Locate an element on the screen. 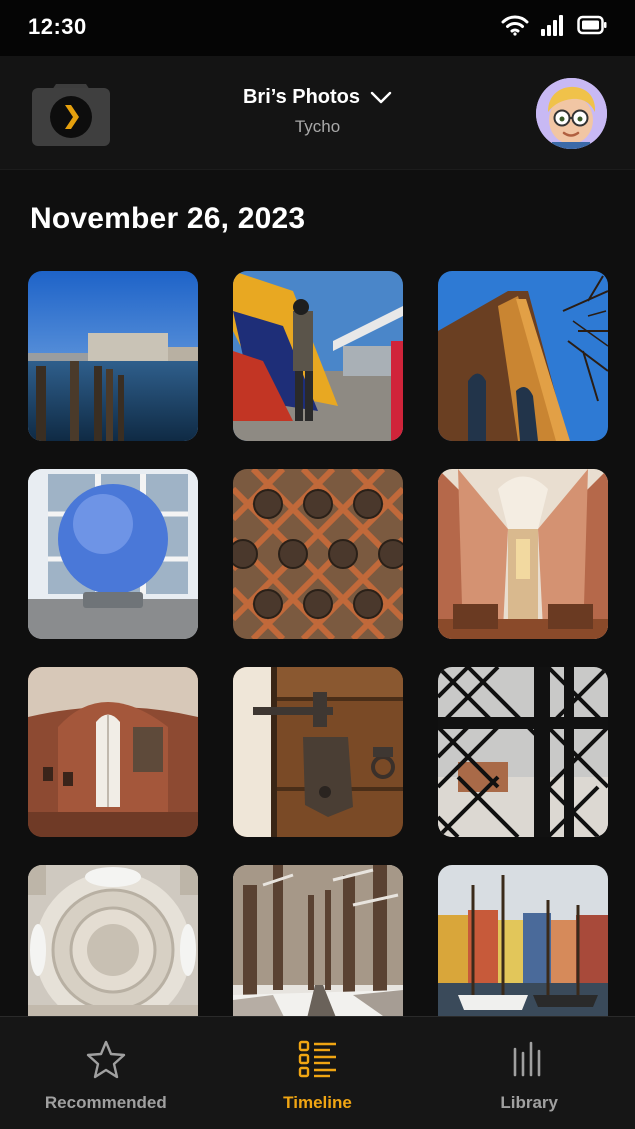  library-icon is located at coordinates (527, 1059).